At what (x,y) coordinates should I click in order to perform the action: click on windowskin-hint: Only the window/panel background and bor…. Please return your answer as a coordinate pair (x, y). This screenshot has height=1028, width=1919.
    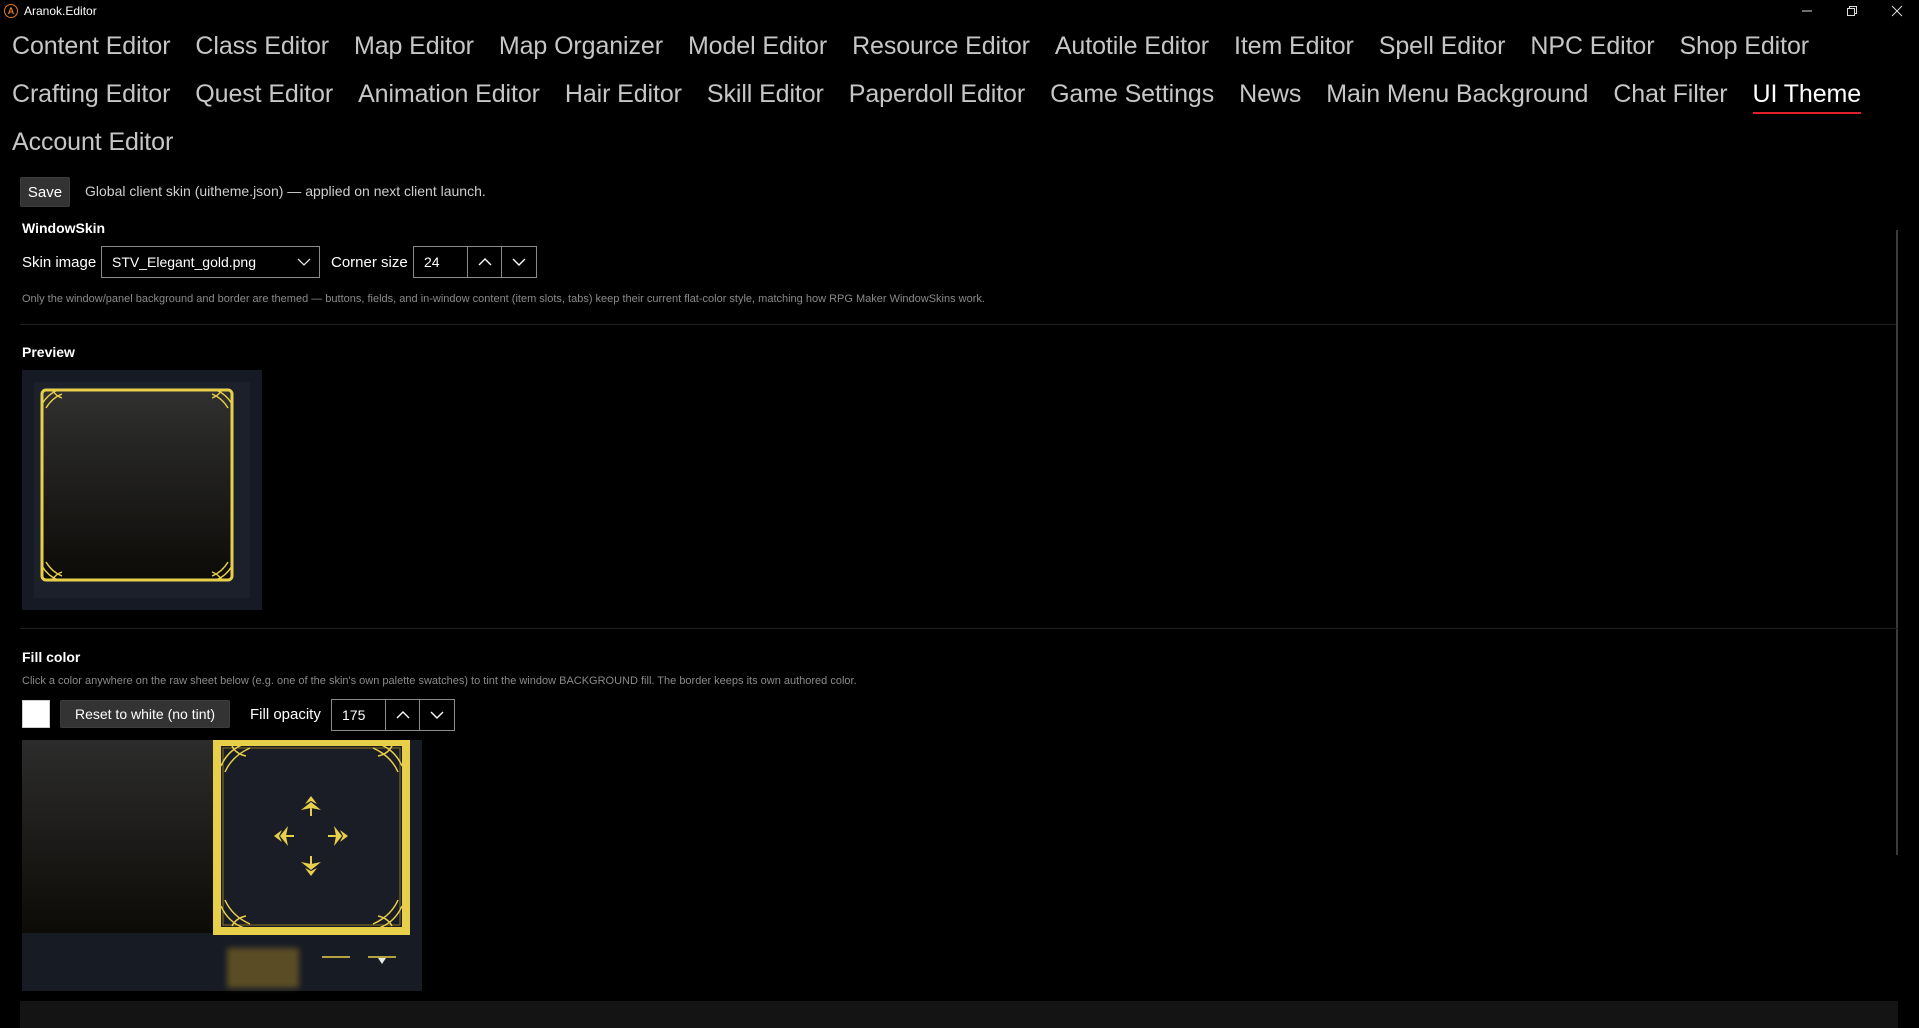
    Looking at the image, I should click on (503, 299).